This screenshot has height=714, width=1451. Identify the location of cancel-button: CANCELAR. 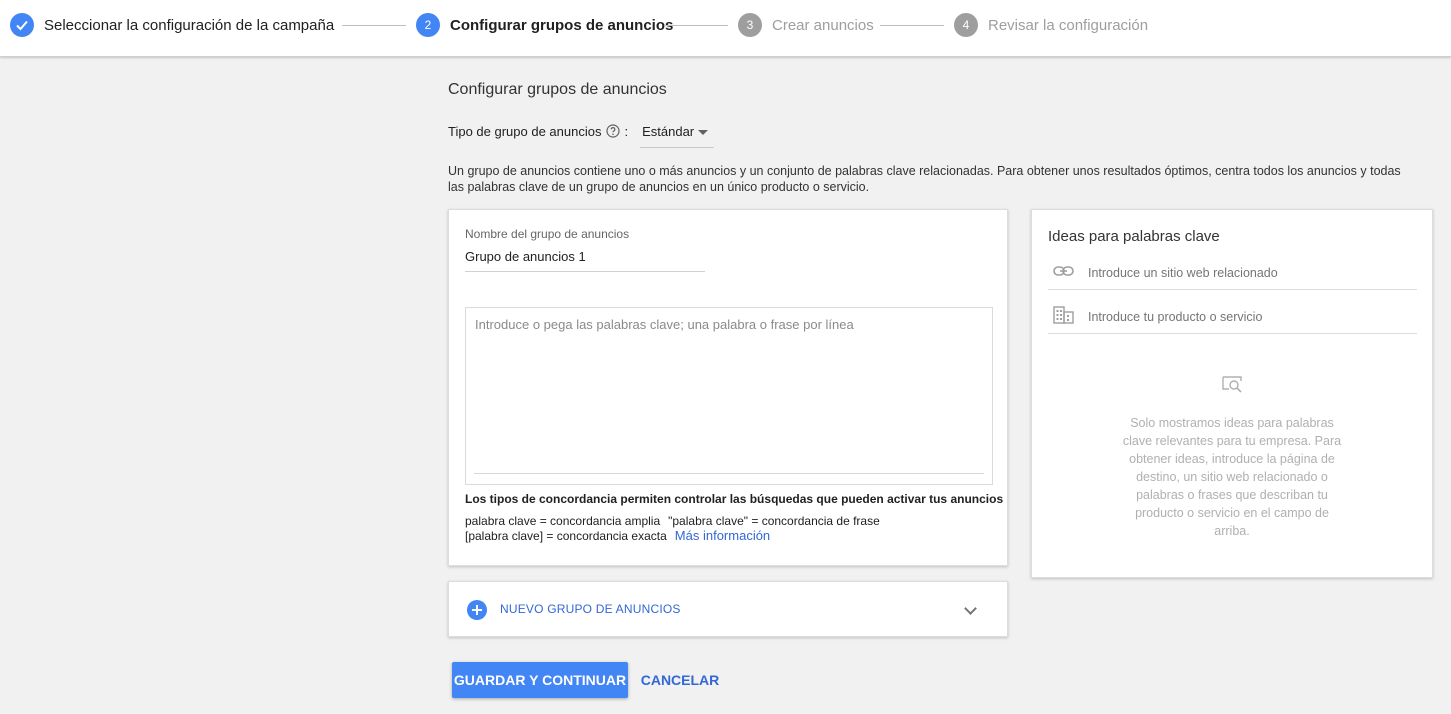
(680, 680).